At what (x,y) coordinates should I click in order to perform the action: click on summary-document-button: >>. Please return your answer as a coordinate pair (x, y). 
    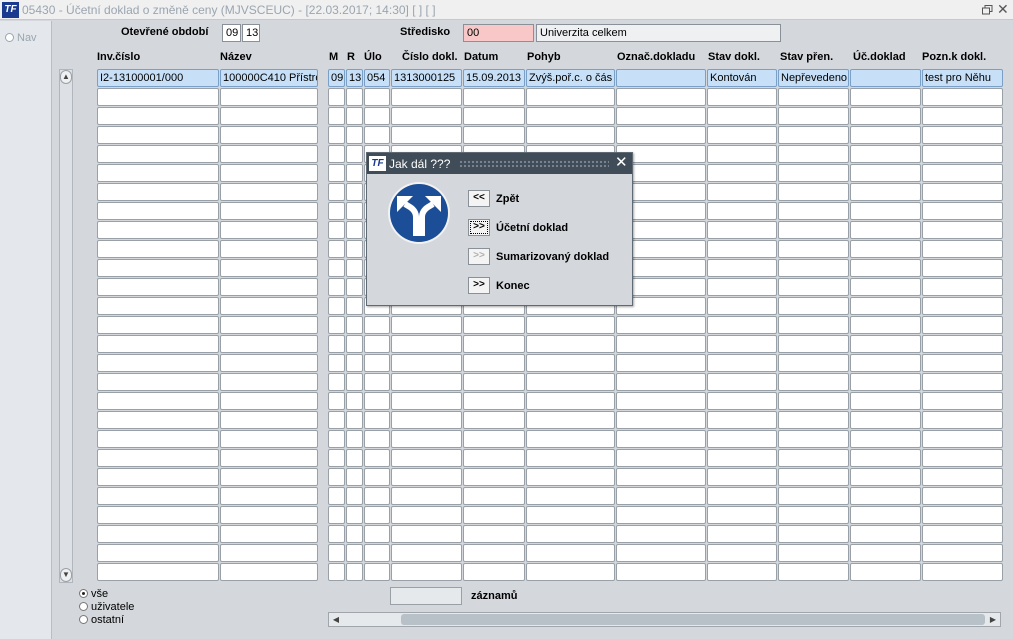
    Looking at the image, I should click on (479, 256).